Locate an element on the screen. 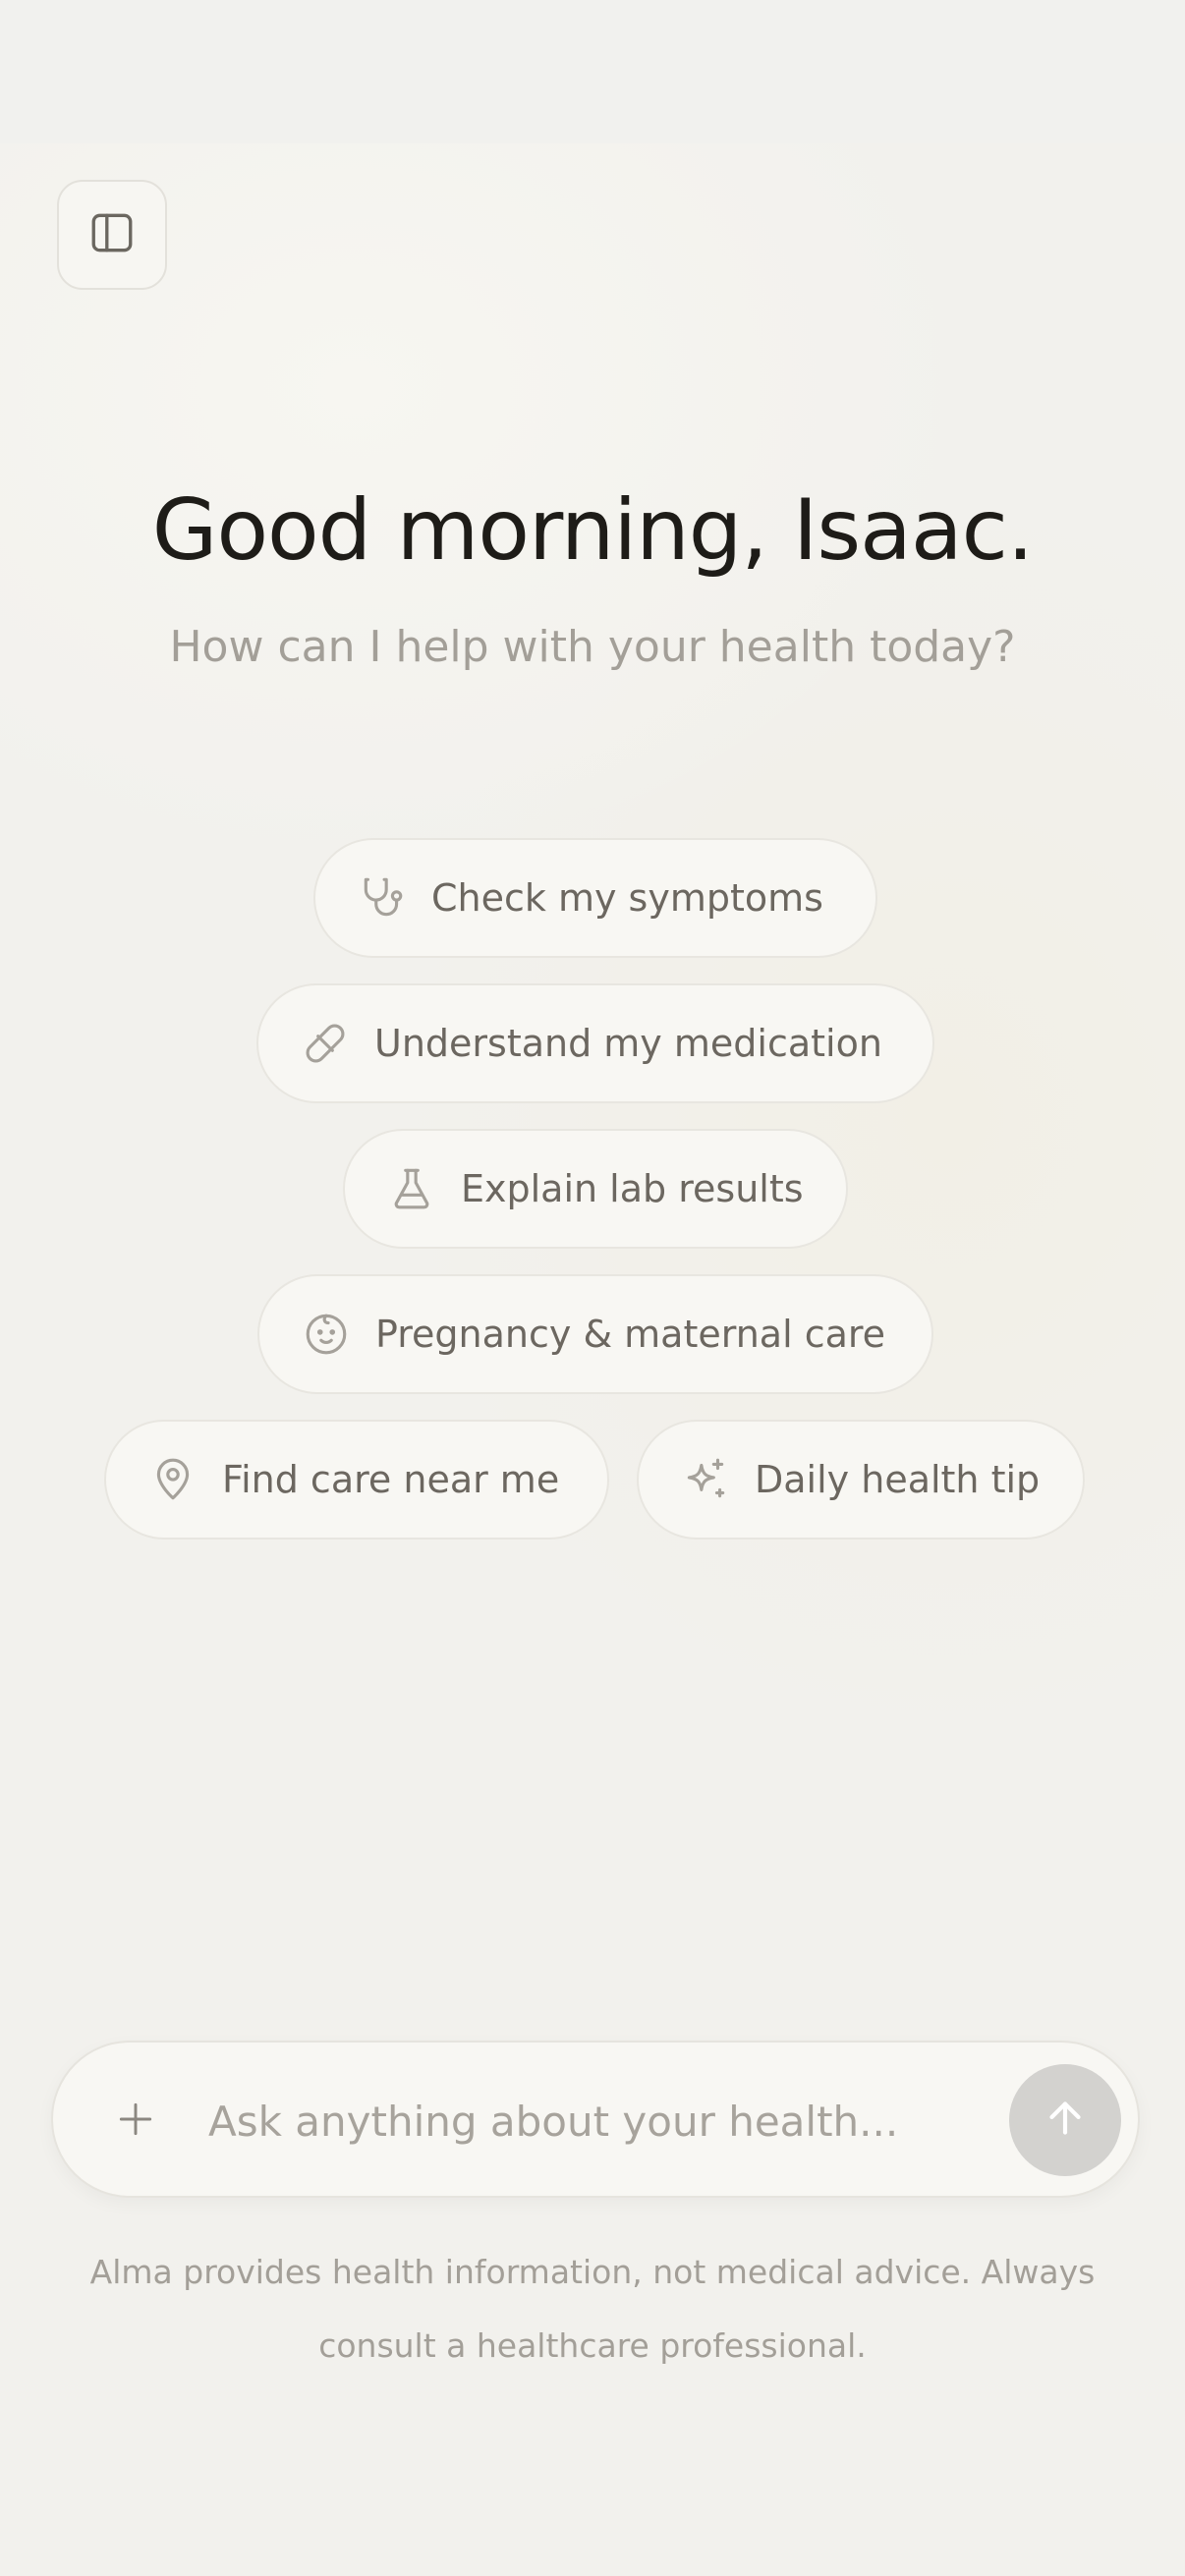 This screenshot has width=1185, height=2576. message-input is located at coordinates (611, 2121).